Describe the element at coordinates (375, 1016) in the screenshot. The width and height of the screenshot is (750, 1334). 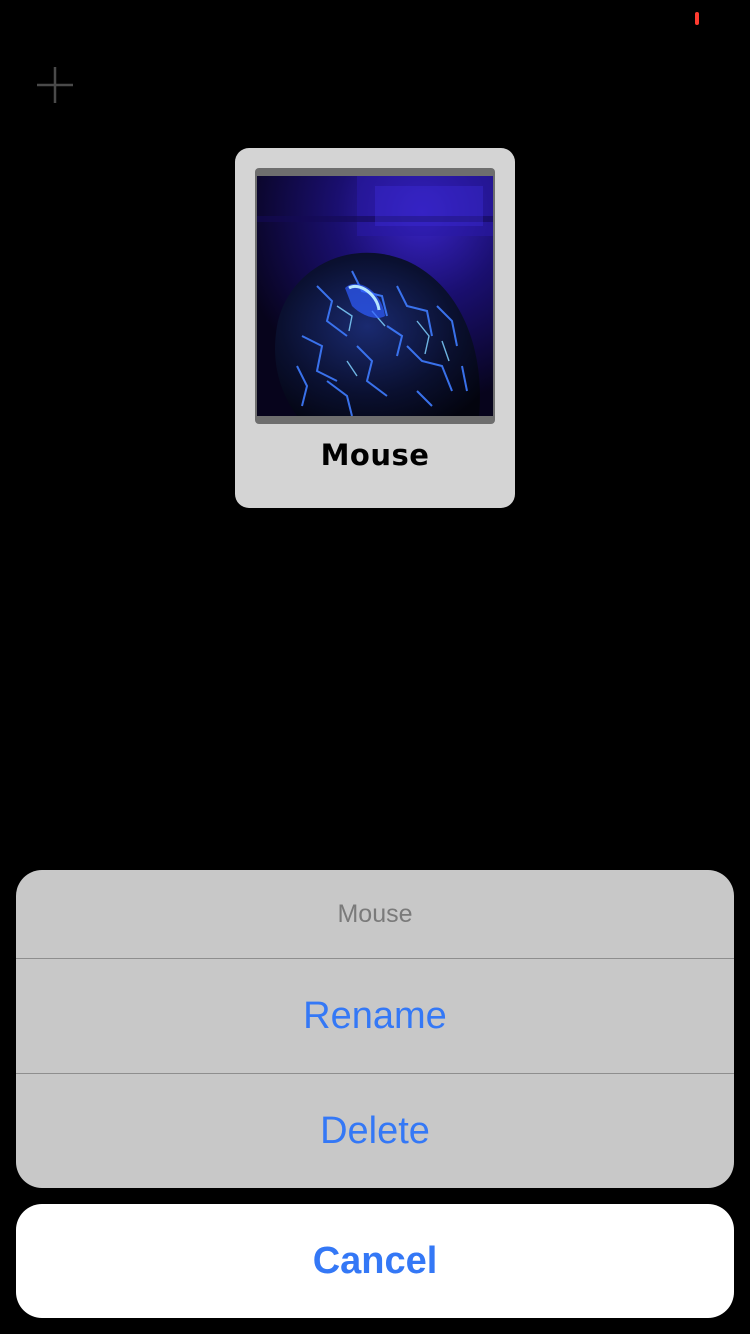
I see `rename-button: Rename` at that location.